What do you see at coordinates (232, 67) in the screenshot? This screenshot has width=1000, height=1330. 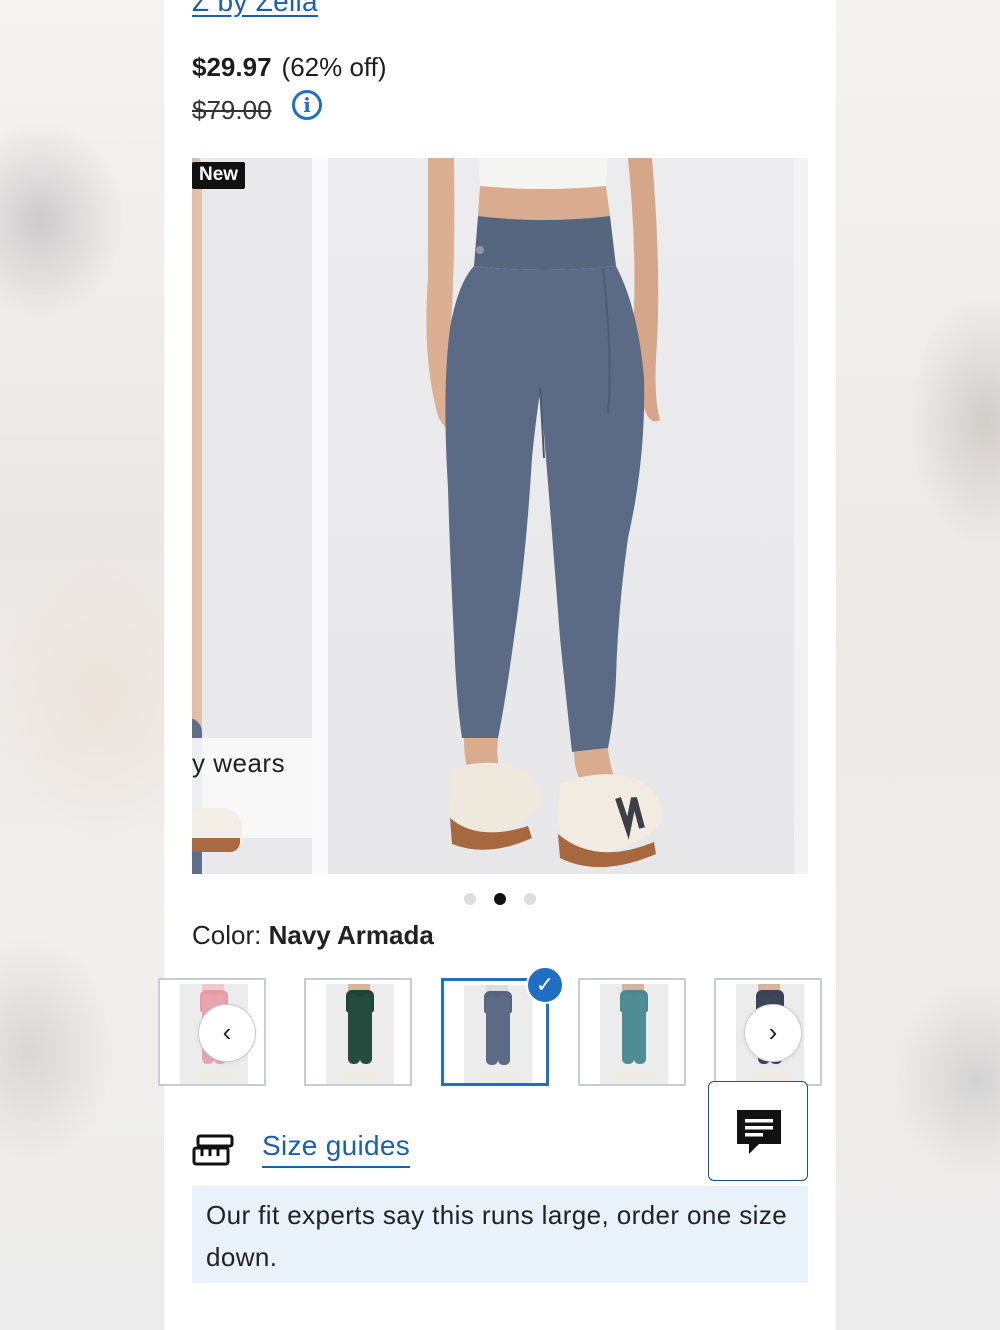 I see `price-current: $29.97` at bounding box center [232, 67].